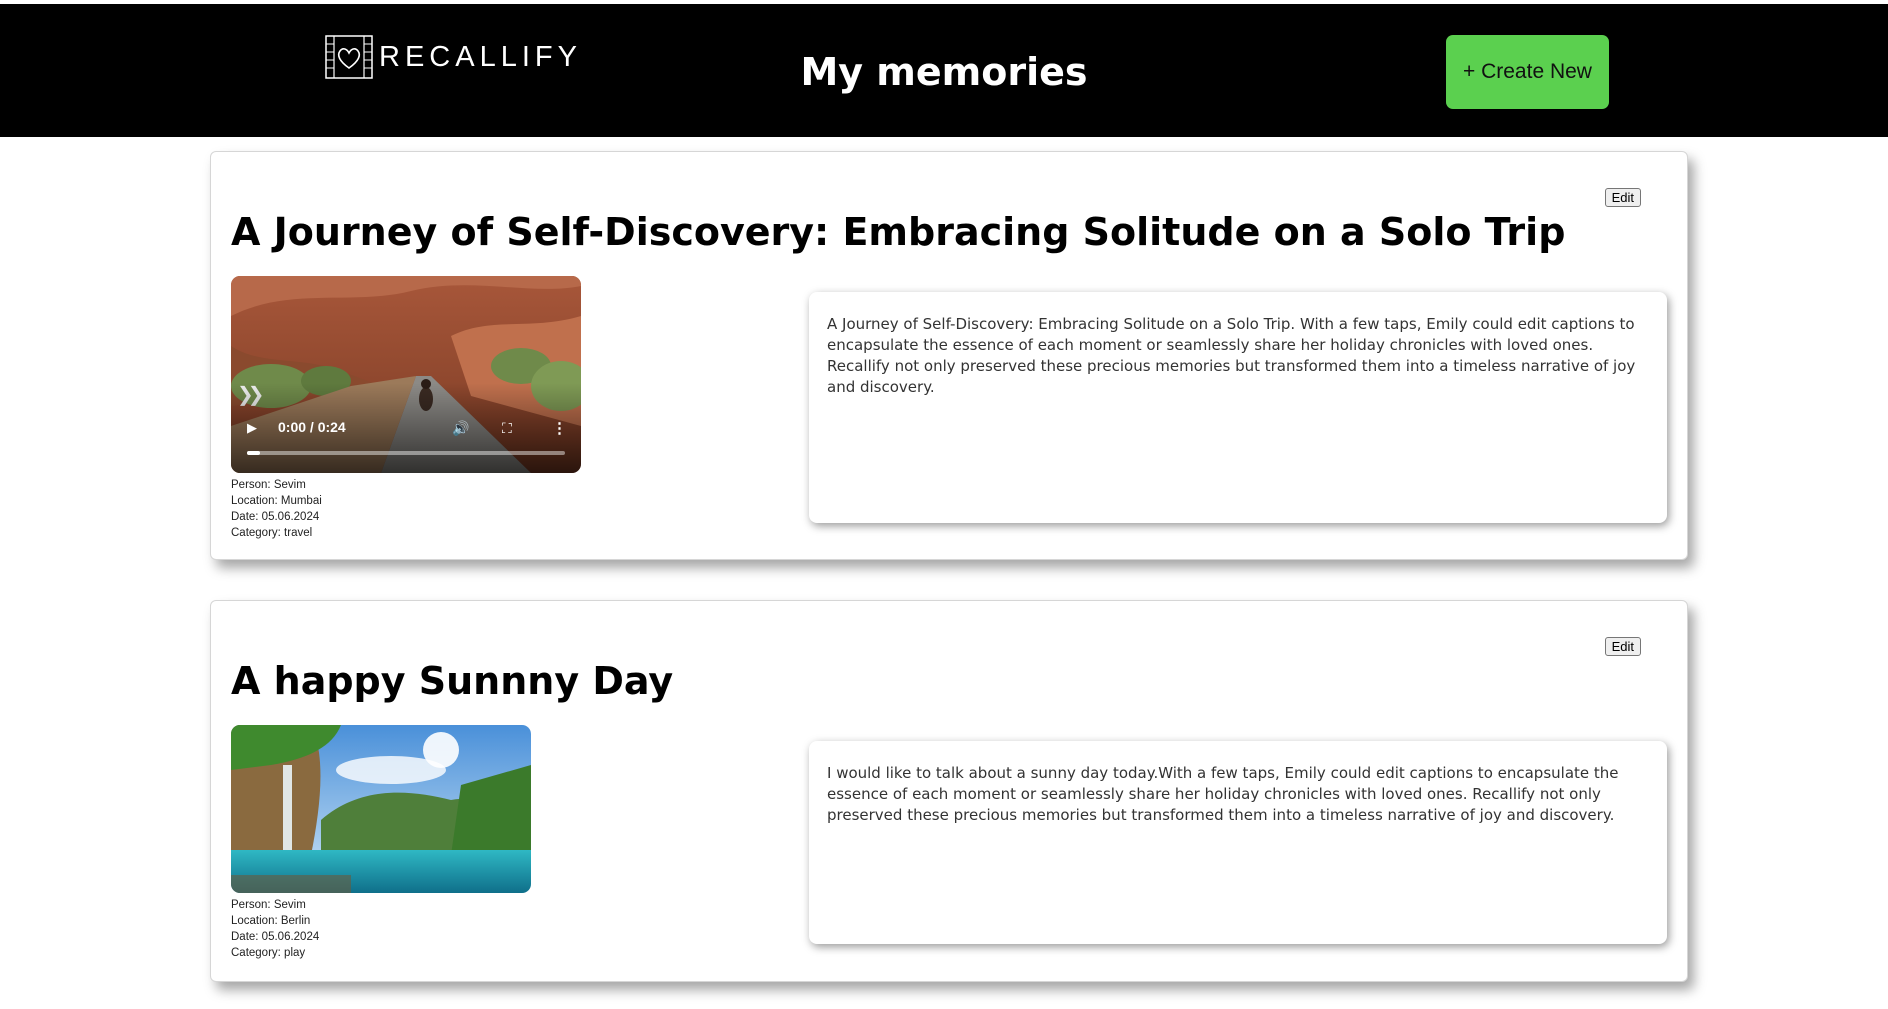 Image resolution: width=1888 pixels, height=1009 pixels. Describe the element at coordinates (252, 428) in the screenshot. I see `play-icon: ▶` at that location.